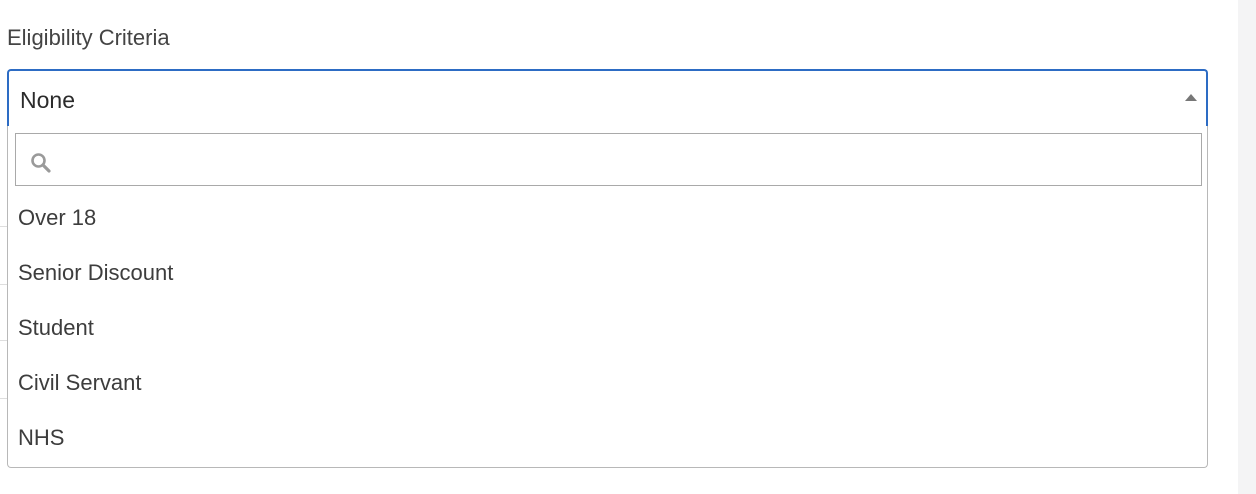  Describe the element at coordinates (57, 218) in the screenshot. I see `option-item: Over 18` at that location.